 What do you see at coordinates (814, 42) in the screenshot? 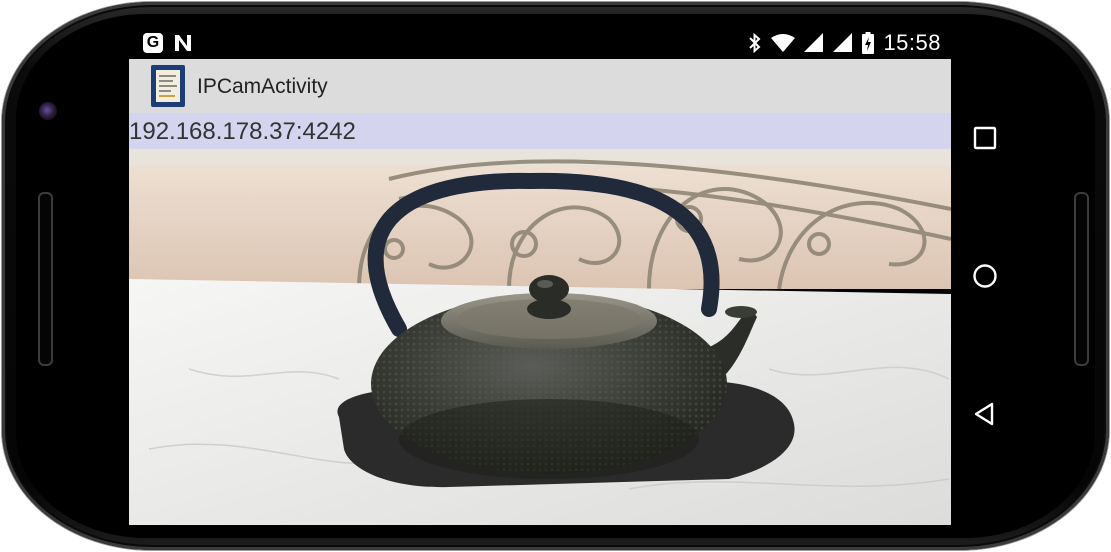
I see `signal-icon` at bounding box center [814, 42].